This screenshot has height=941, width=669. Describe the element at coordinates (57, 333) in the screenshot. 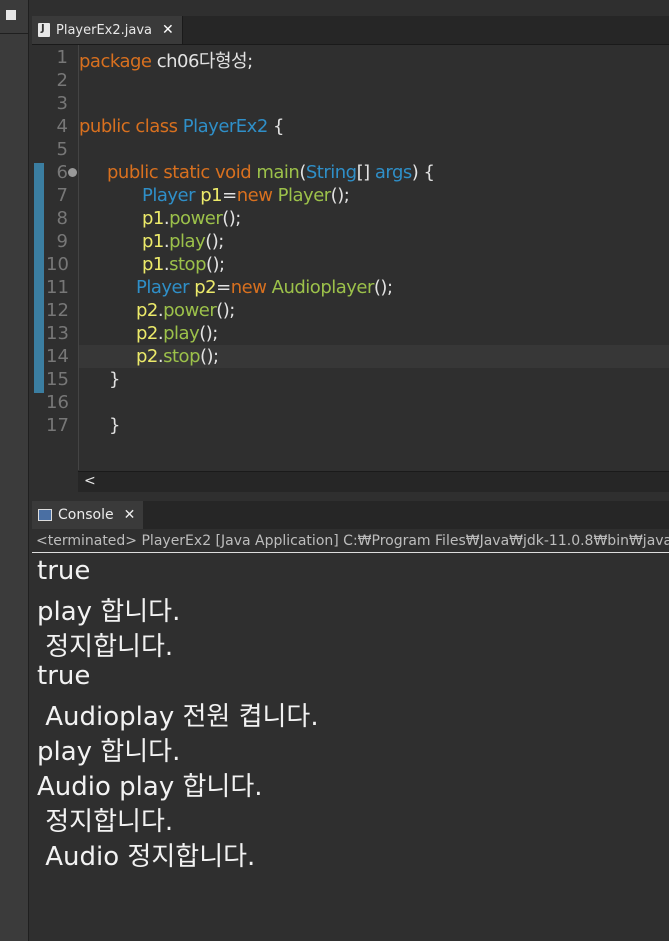

I see `line-number: 13` at that location.